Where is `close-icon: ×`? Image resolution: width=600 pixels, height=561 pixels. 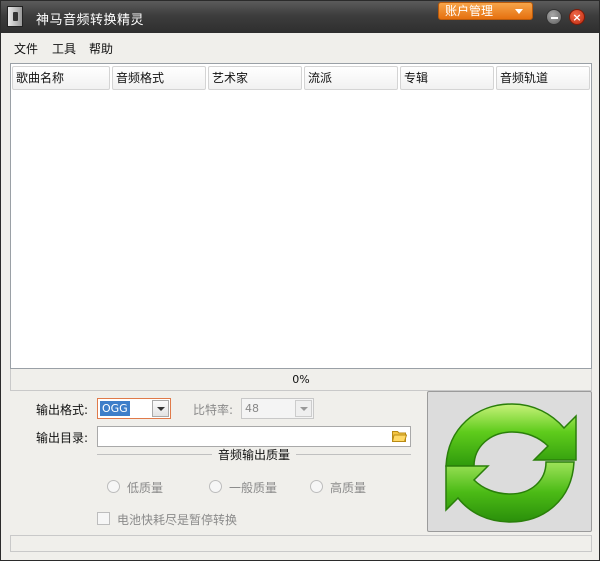
close-icon: × is located at coordinates (577, 17).